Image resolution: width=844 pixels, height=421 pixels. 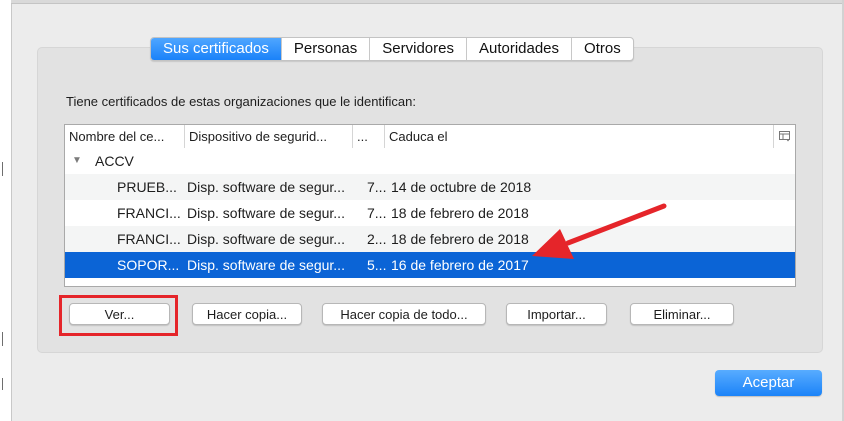 What do you see at coordinates (430, 161) in the screenshot?
I see `group-row-accv: ▼ ACCV` at bounding box center [430, 161].